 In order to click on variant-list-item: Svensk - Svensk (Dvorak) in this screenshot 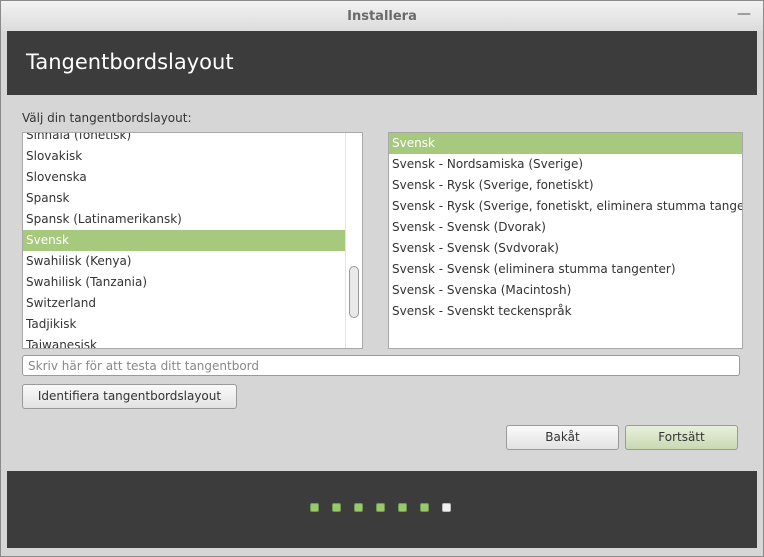, I will do `click(565, 227)`.